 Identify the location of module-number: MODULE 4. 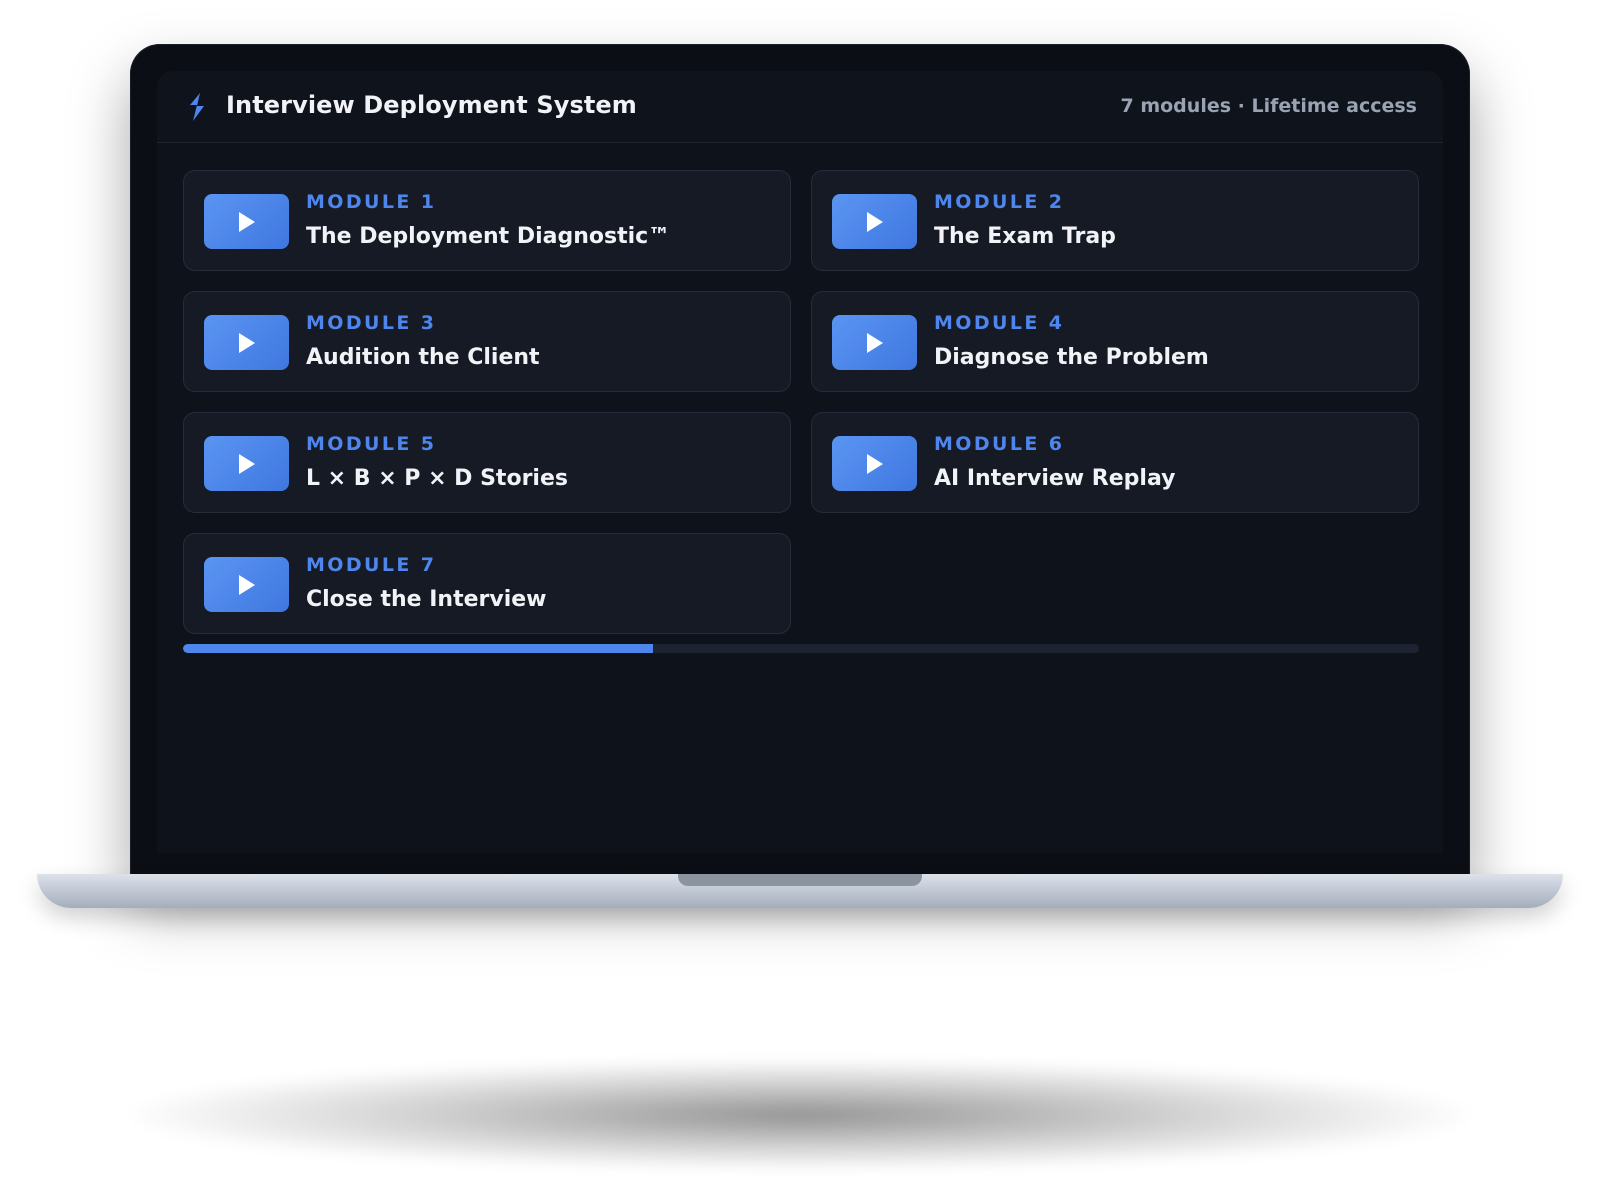
(999, 323).